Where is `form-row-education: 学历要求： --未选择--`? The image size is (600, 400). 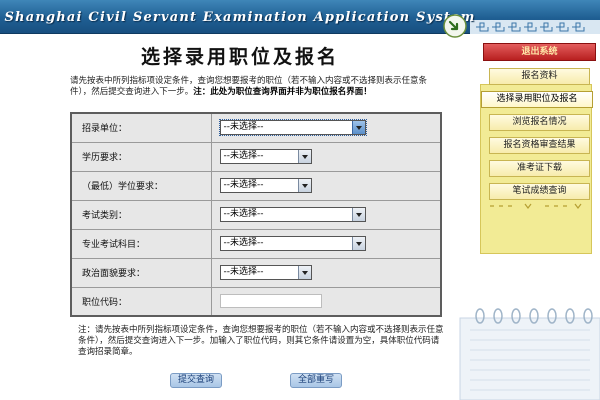
form-row-education: 学历要求： --未选择-- is located at coordinates (256, 156).